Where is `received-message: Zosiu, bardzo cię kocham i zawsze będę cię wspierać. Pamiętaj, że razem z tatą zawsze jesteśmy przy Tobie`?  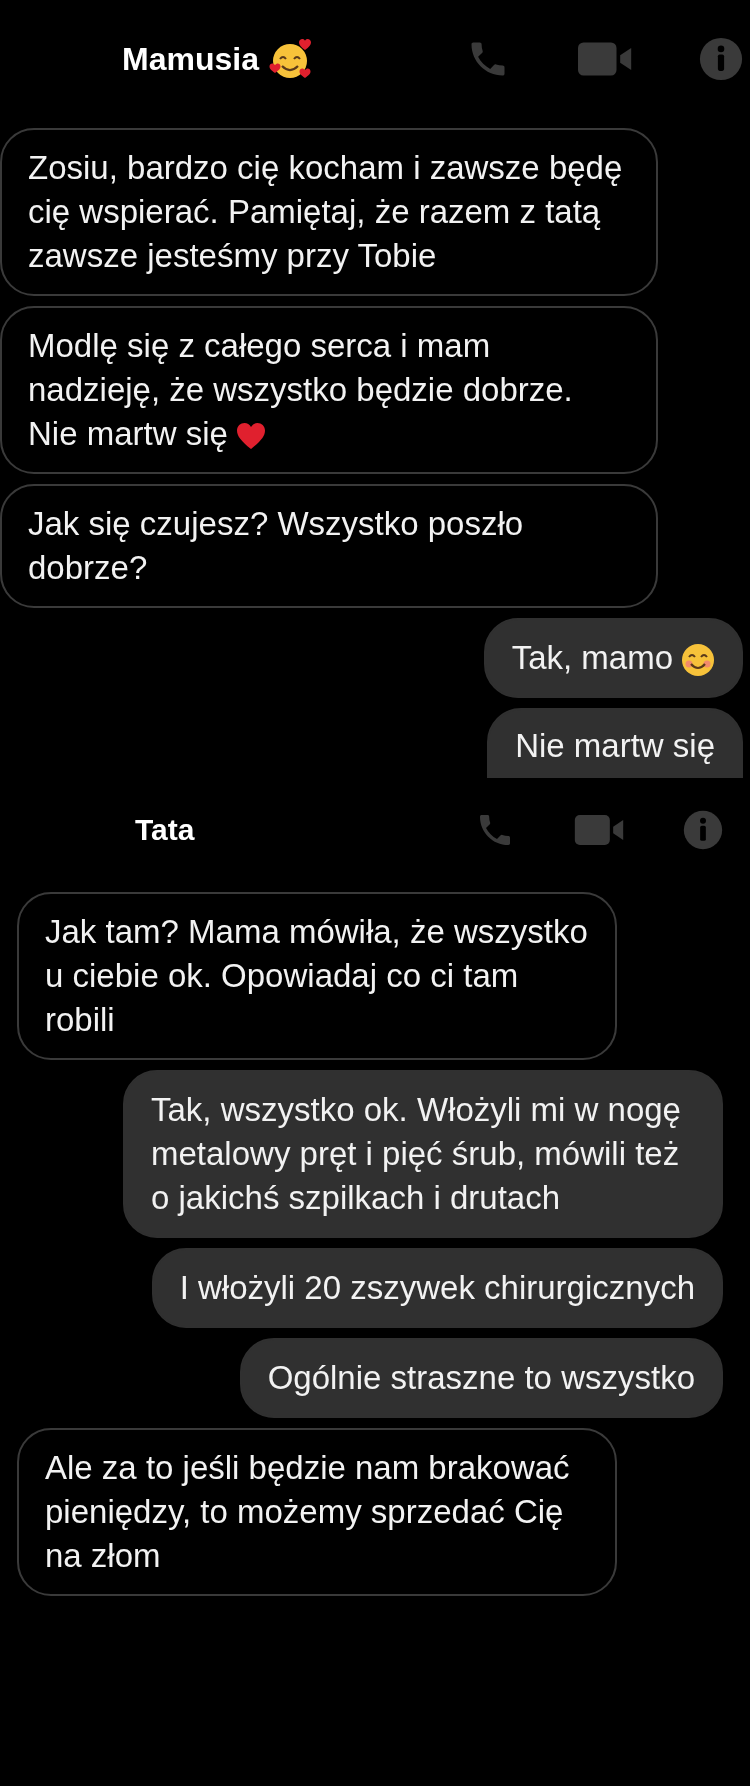
received-message: Zosiu, bardzo cię kocham i zawsze będę cię wspierać. Pamiętaj, że razem z tatą zawsze jesteśmy przy Tobie is located at coordinates (329, 212).